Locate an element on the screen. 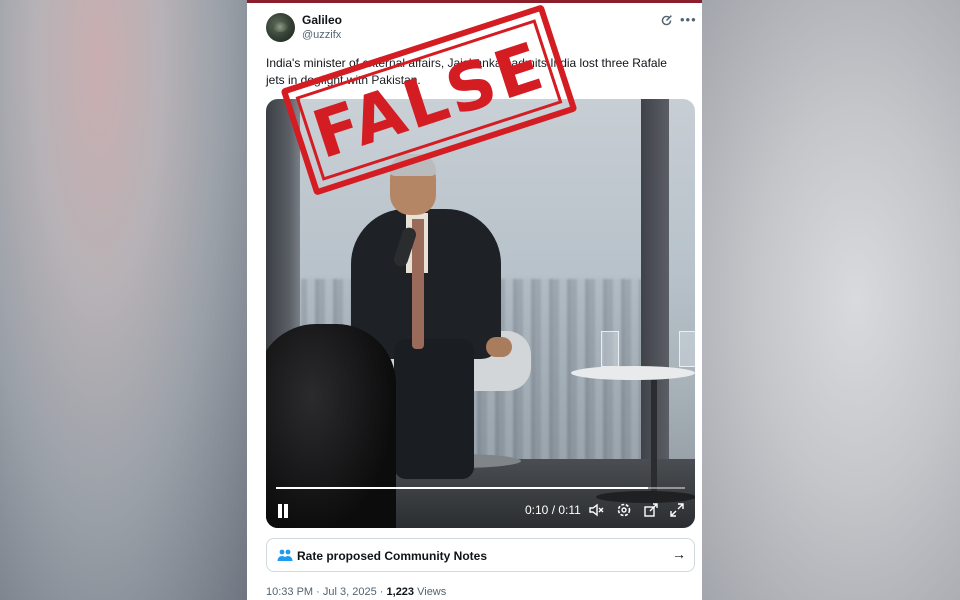 The image size is (960, 600). post-date: Jul 3, 2025 is located at coordinates (350, 592).